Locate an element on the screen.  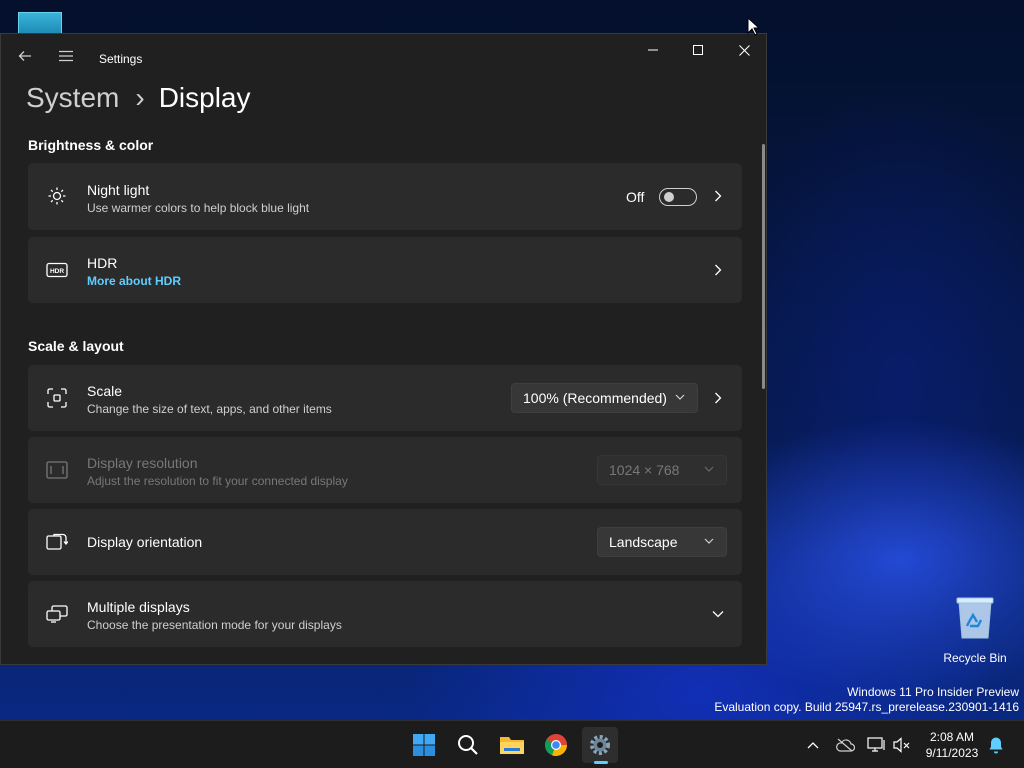
settings-taskbar-button is located at coordinates (600, 745).